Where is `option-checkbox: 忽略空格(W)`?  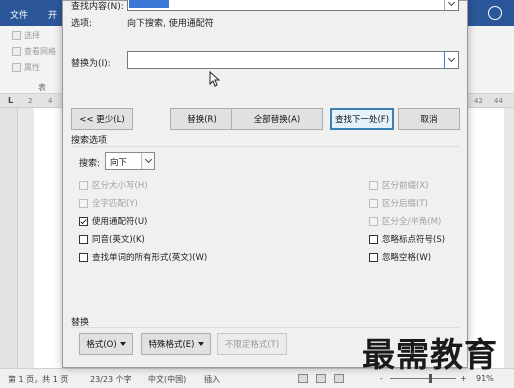 option-checkbox: 忽略空格(W) is located at coordinates (400, 257).